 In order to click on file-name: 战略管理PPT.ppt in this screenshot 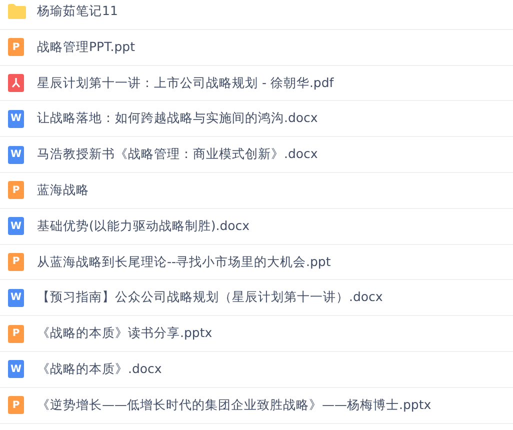, I will do `click(86, 47)`.